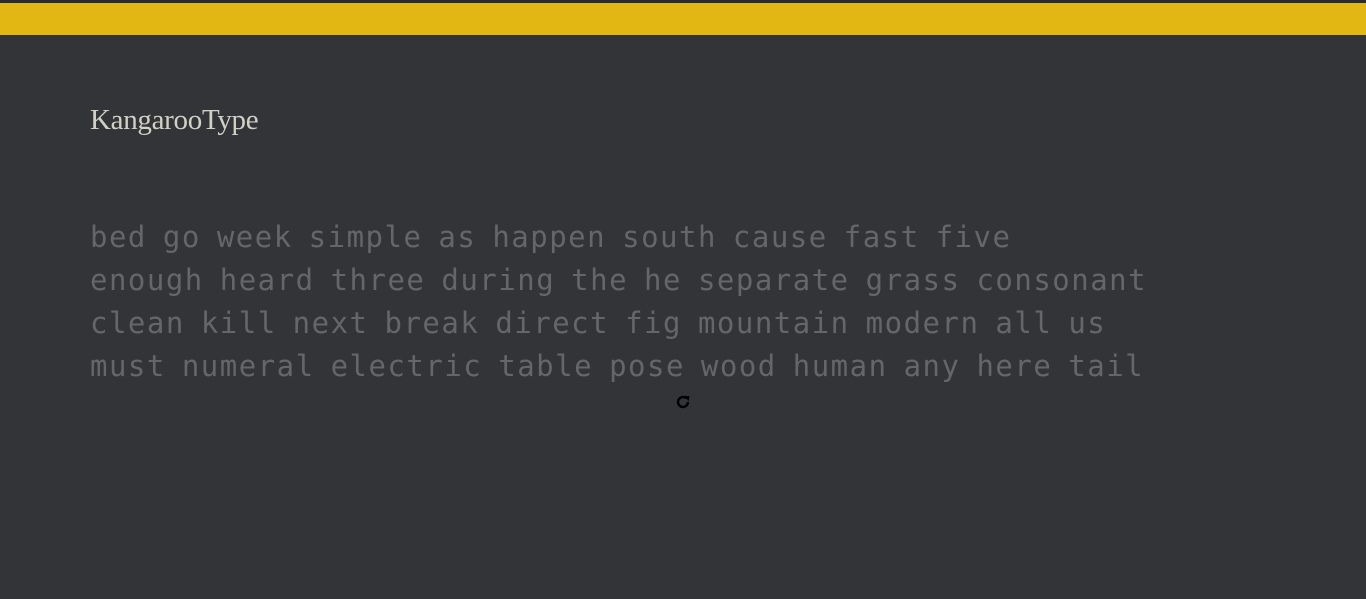 This screenshot has width=1366, height=599. Describe the element at coordinates (1087, 323) in the screenshot. I see `word: us` at that location.